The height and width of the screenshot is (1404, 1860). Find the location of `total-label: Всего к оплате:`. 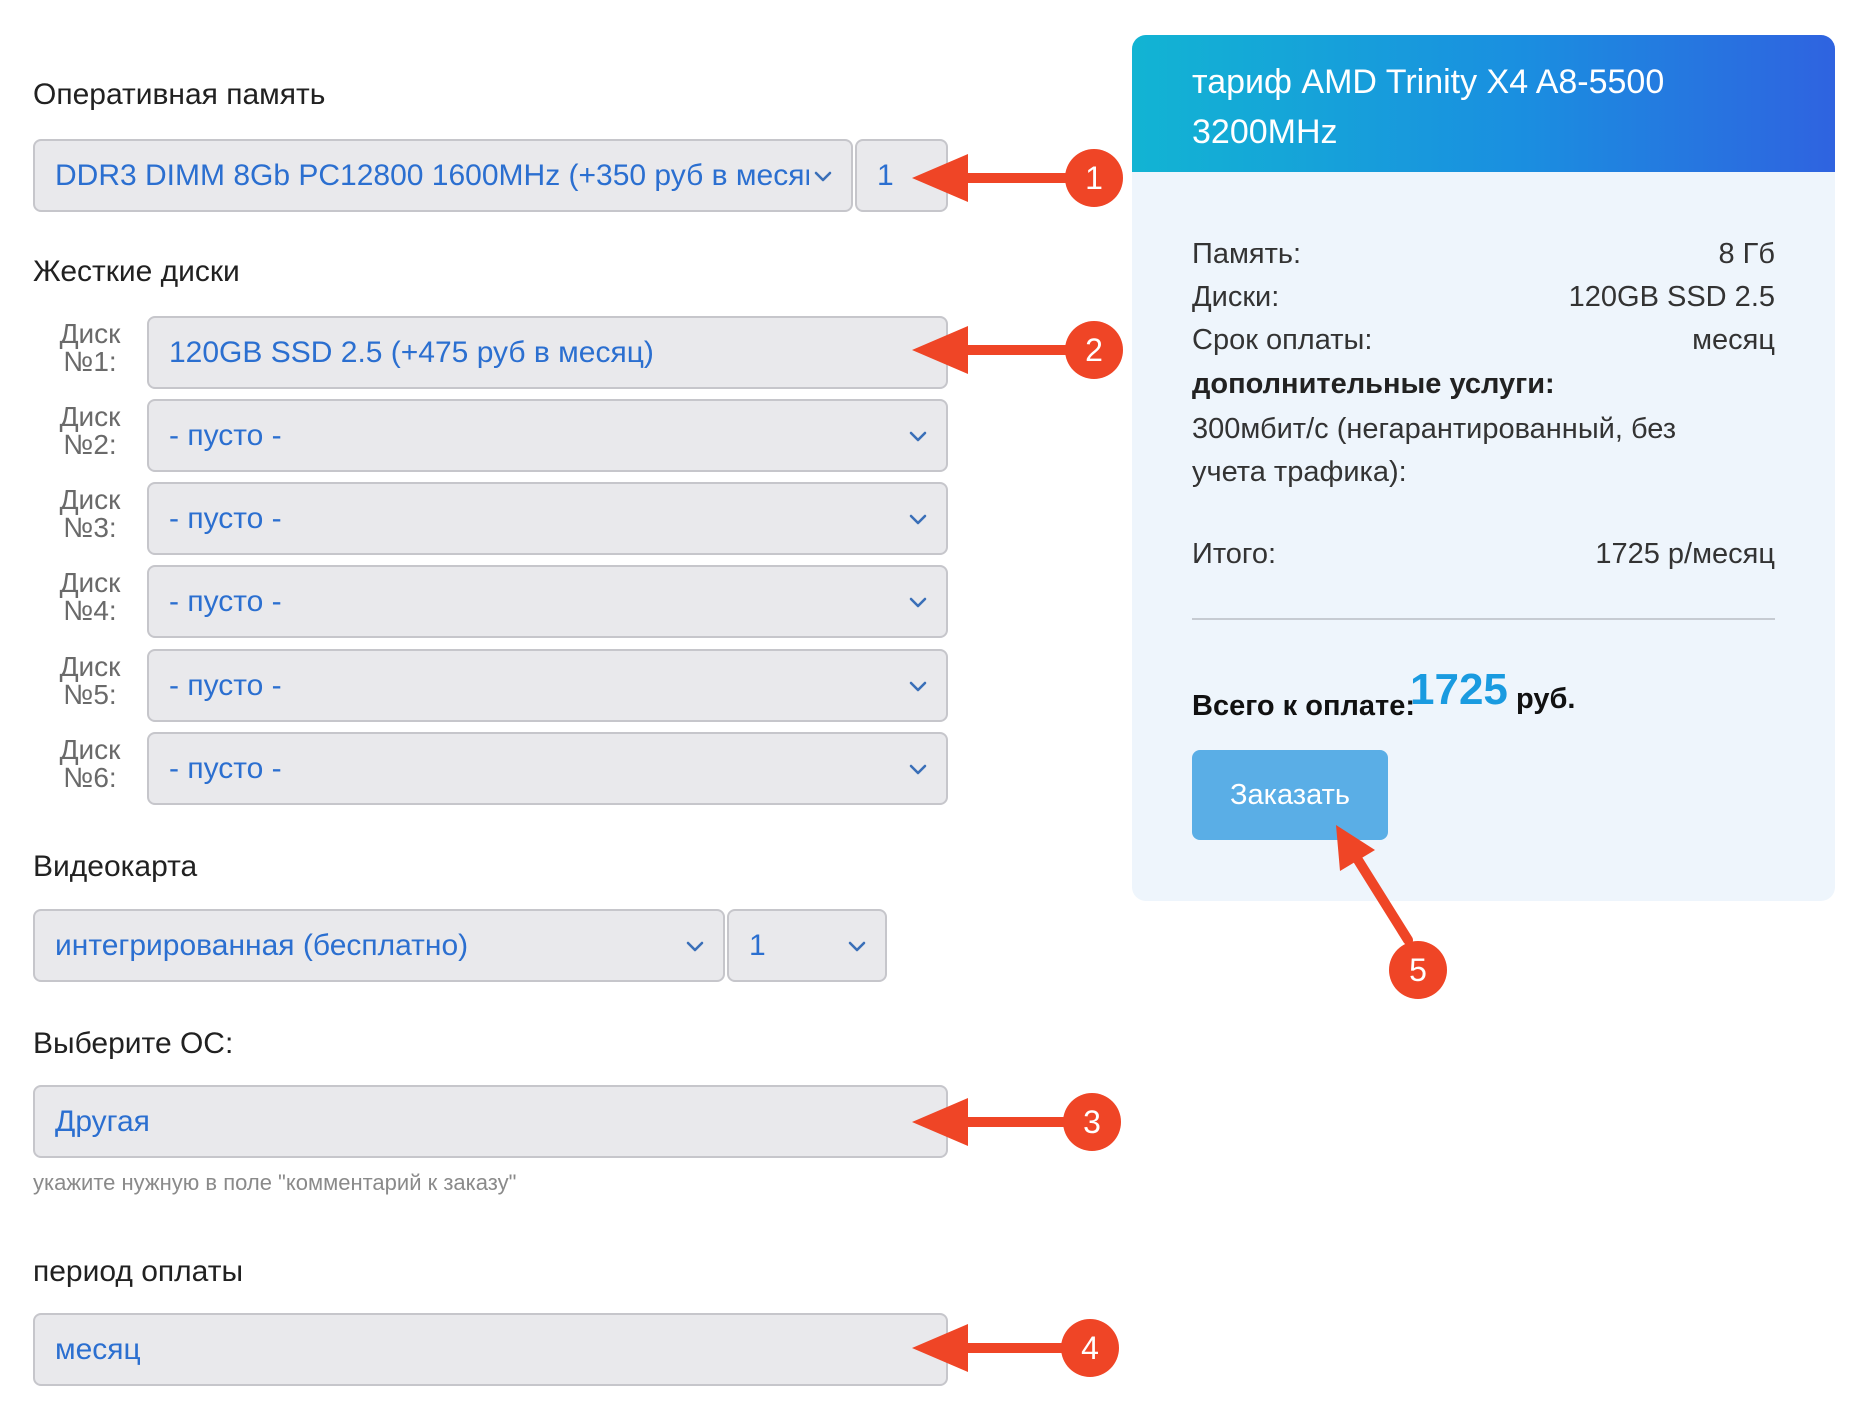

total-label: Всего к оплате: is located at coordinates (1304, 706).